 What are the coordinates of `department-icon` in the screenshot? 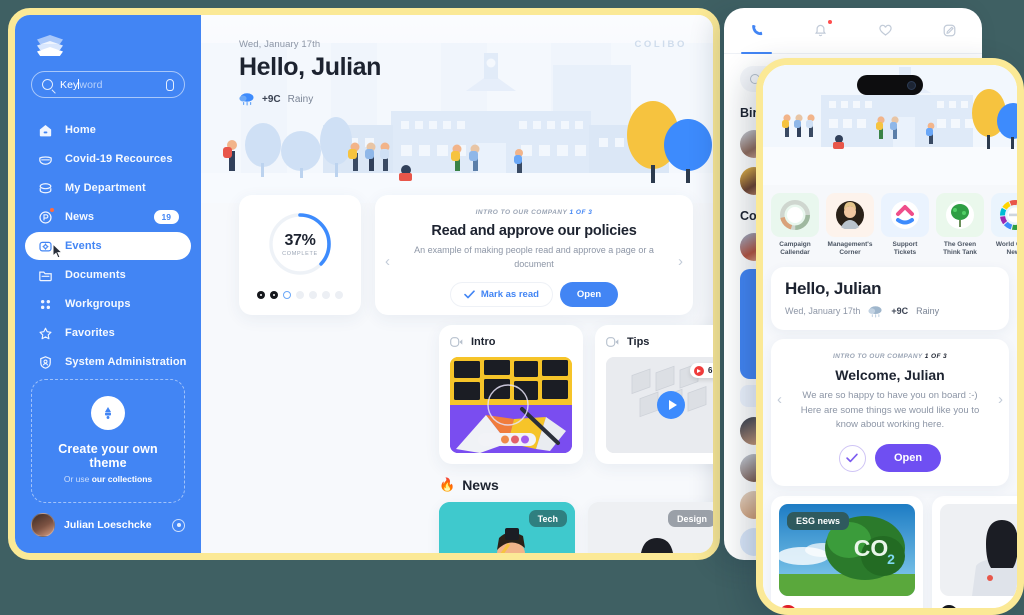 It's located at (45, 188).